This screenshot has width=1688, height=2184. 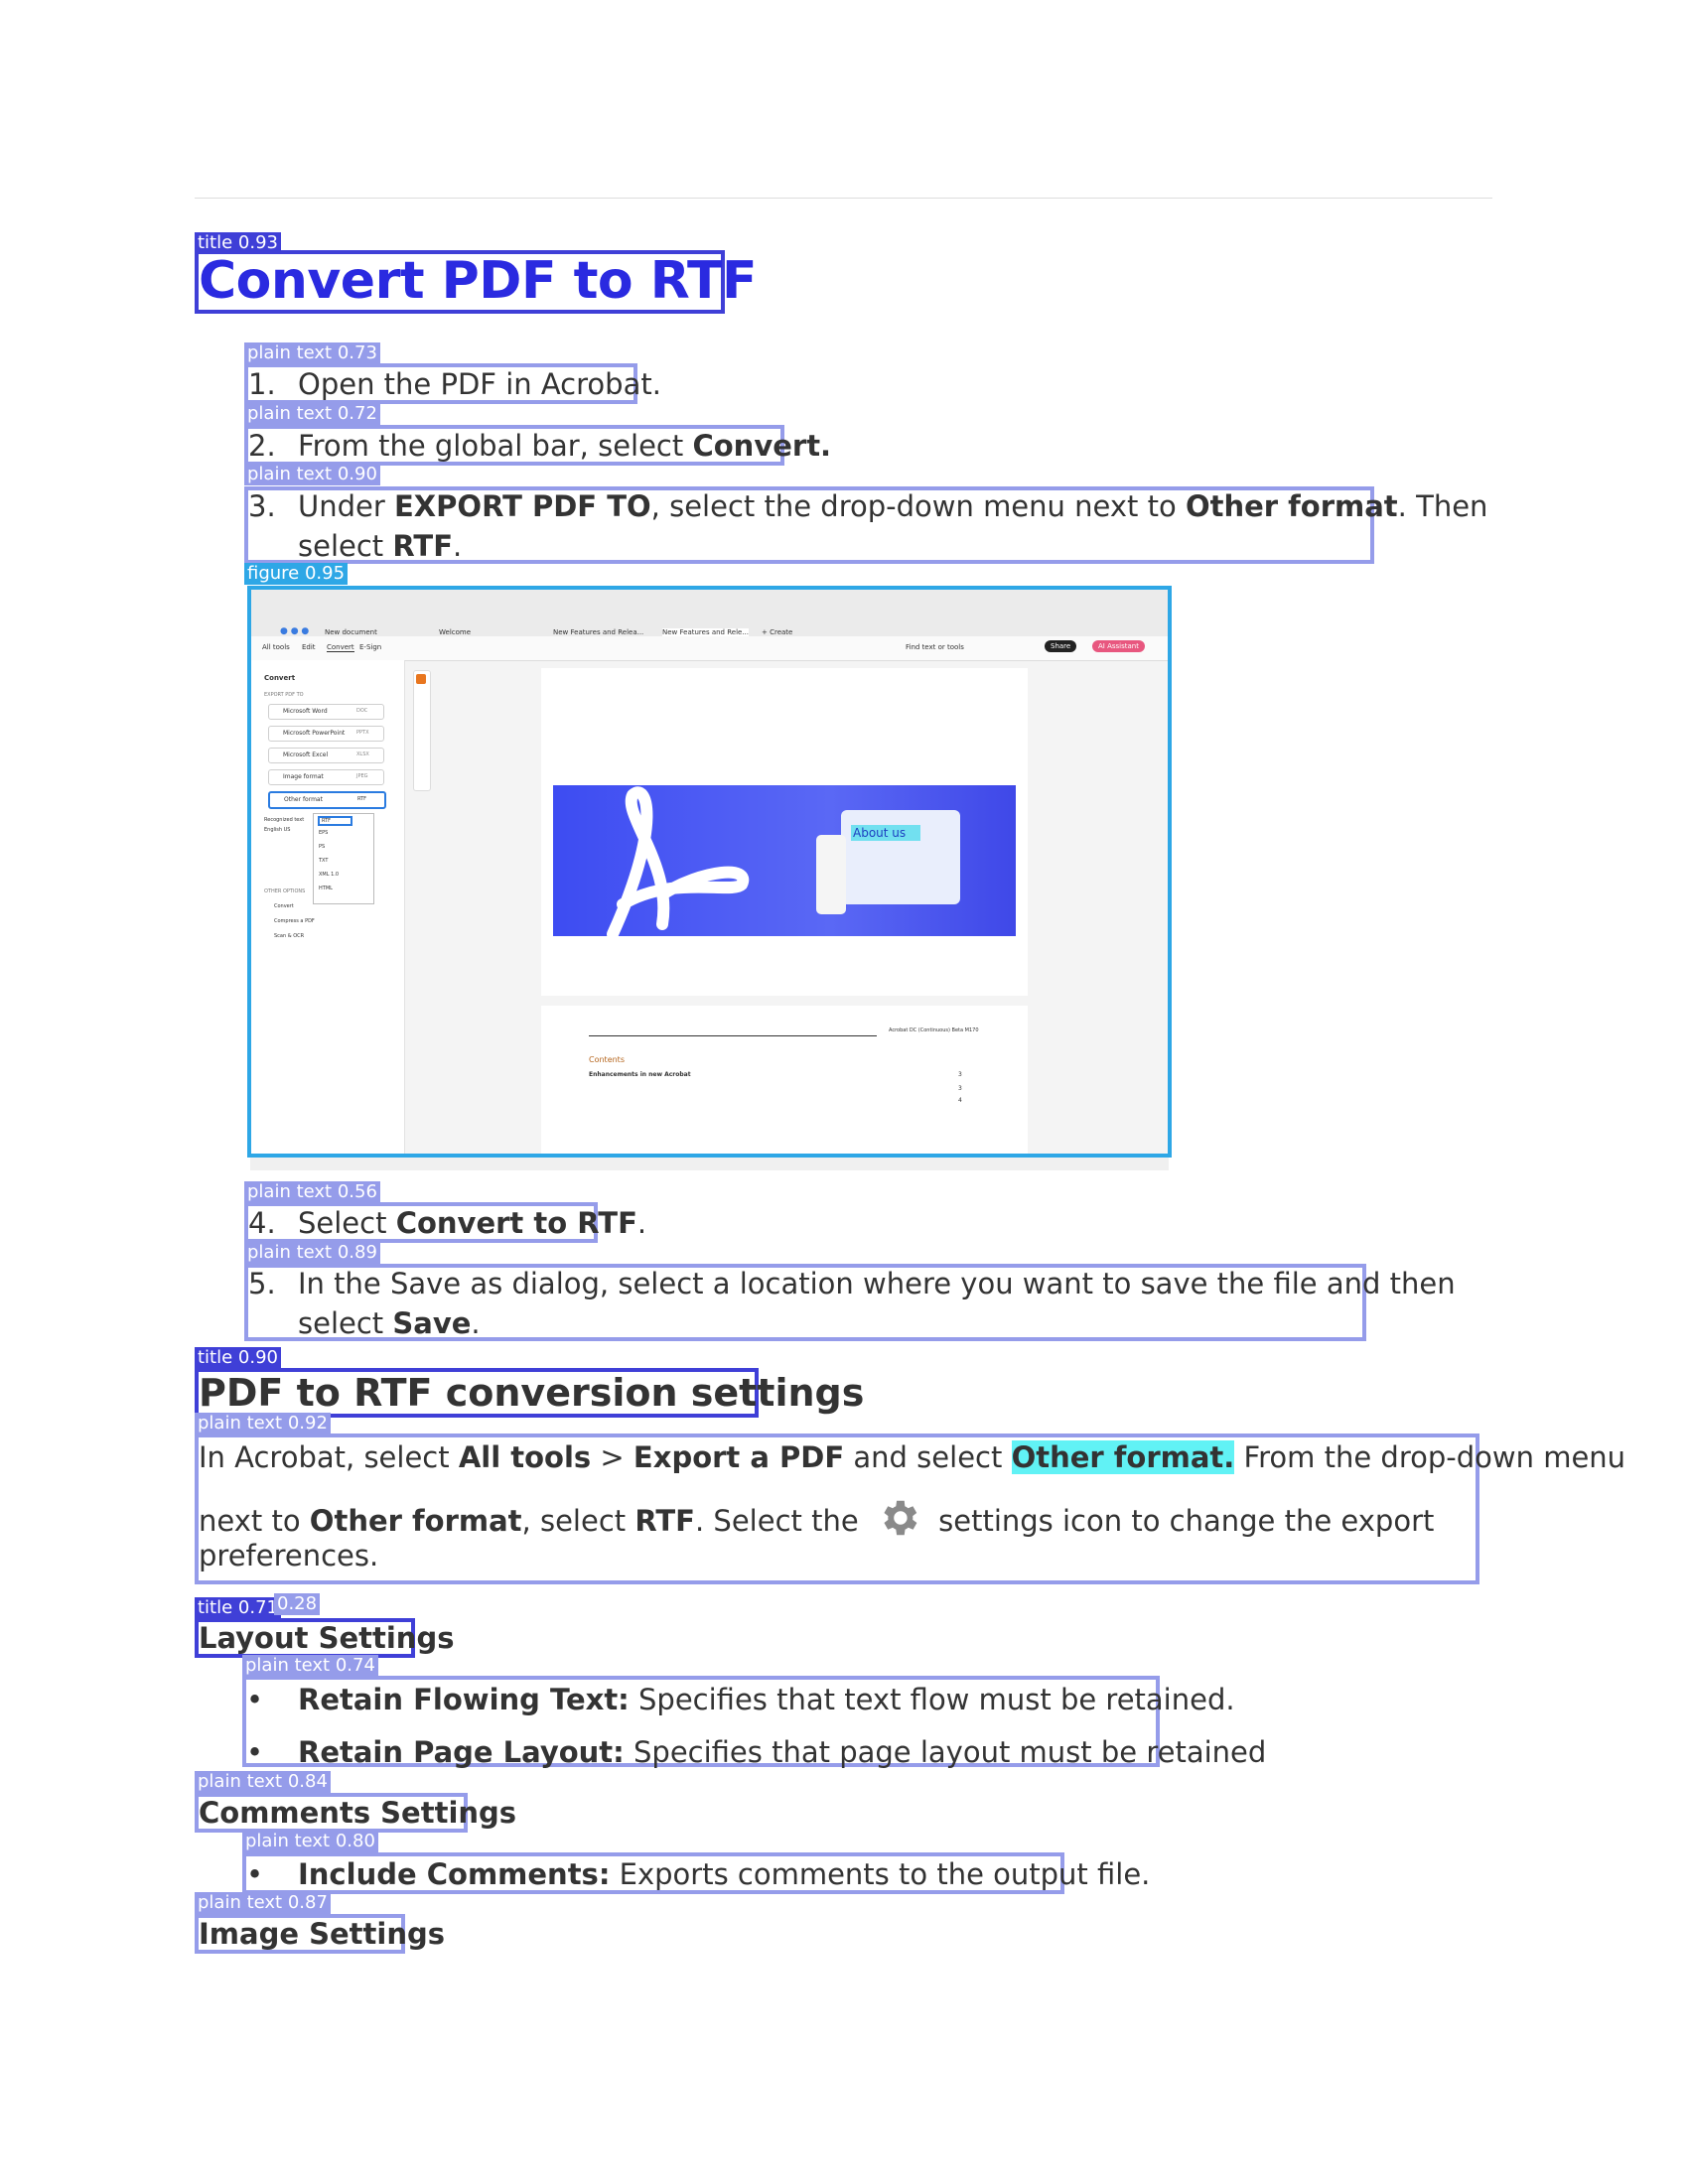 I want to click on step-number: 5., so click(x=262, y=1283).